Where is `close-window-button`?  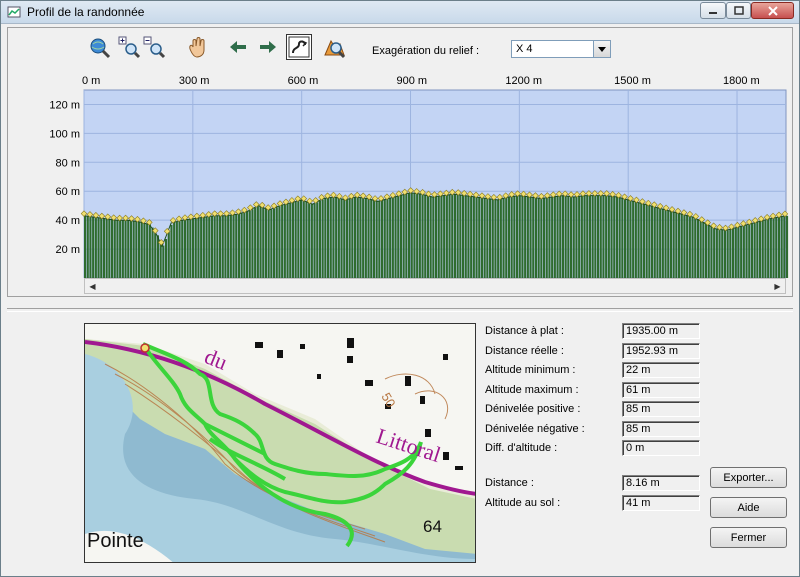 close-window-button is located at coordinates (772, 10).